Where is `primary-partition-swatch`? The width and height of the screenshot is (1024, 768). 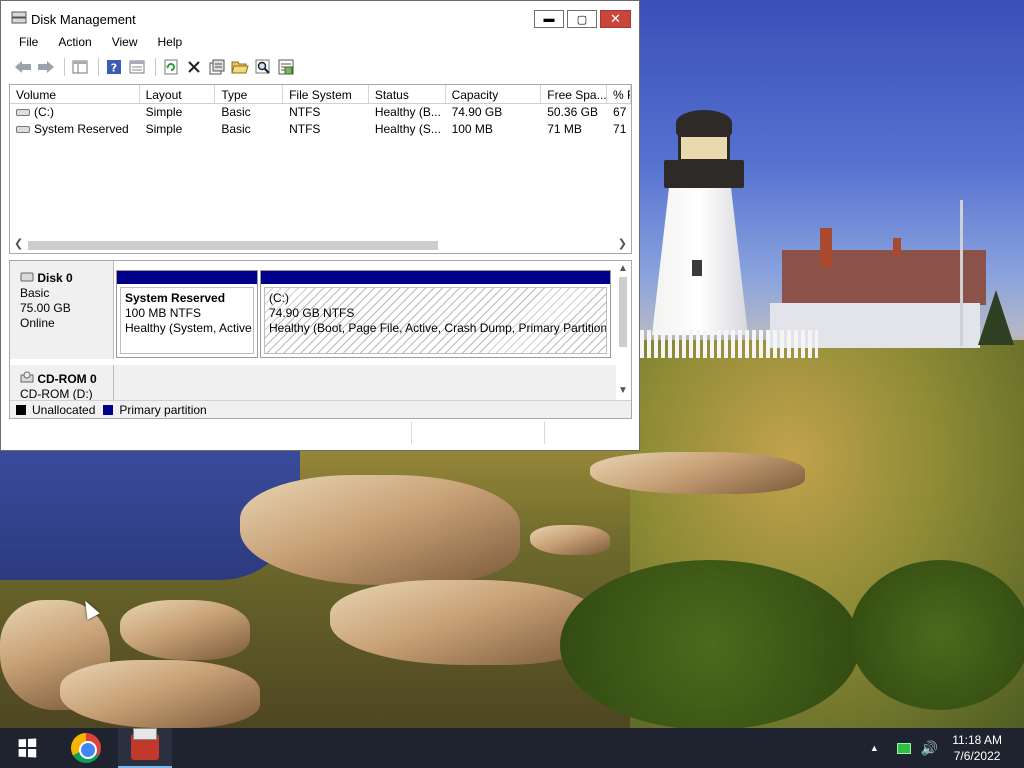
primary-partition-swatch is located at coordinates (108, 409).